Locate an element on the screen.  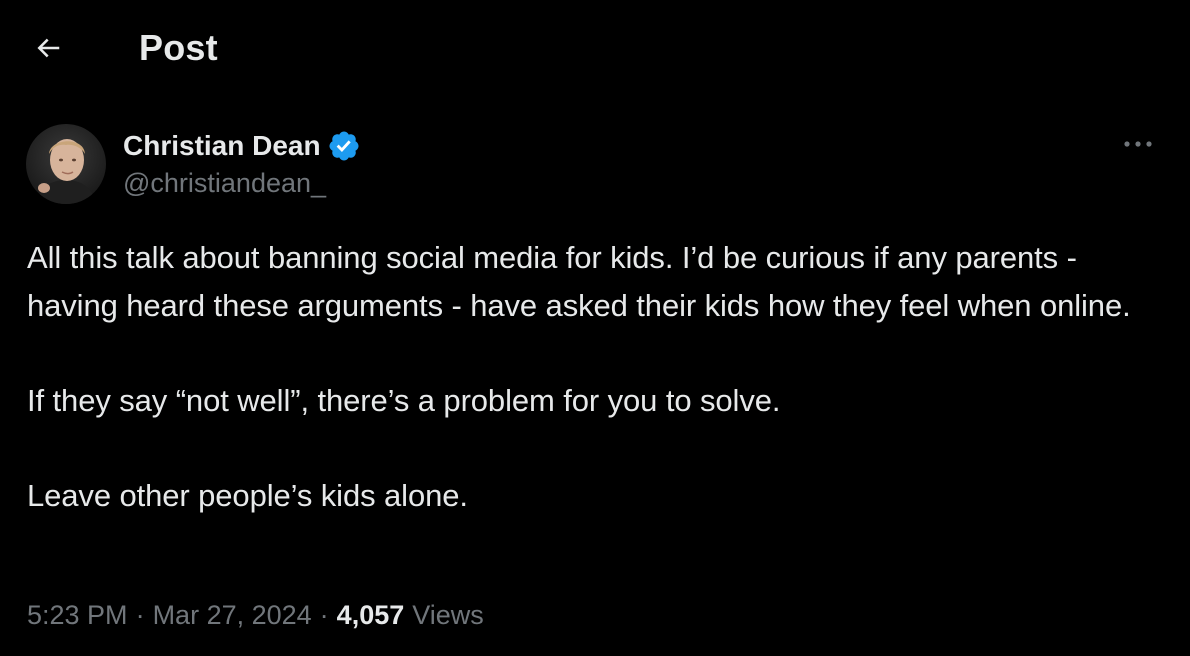
page-title: Post is located at coordinates (178, 47).